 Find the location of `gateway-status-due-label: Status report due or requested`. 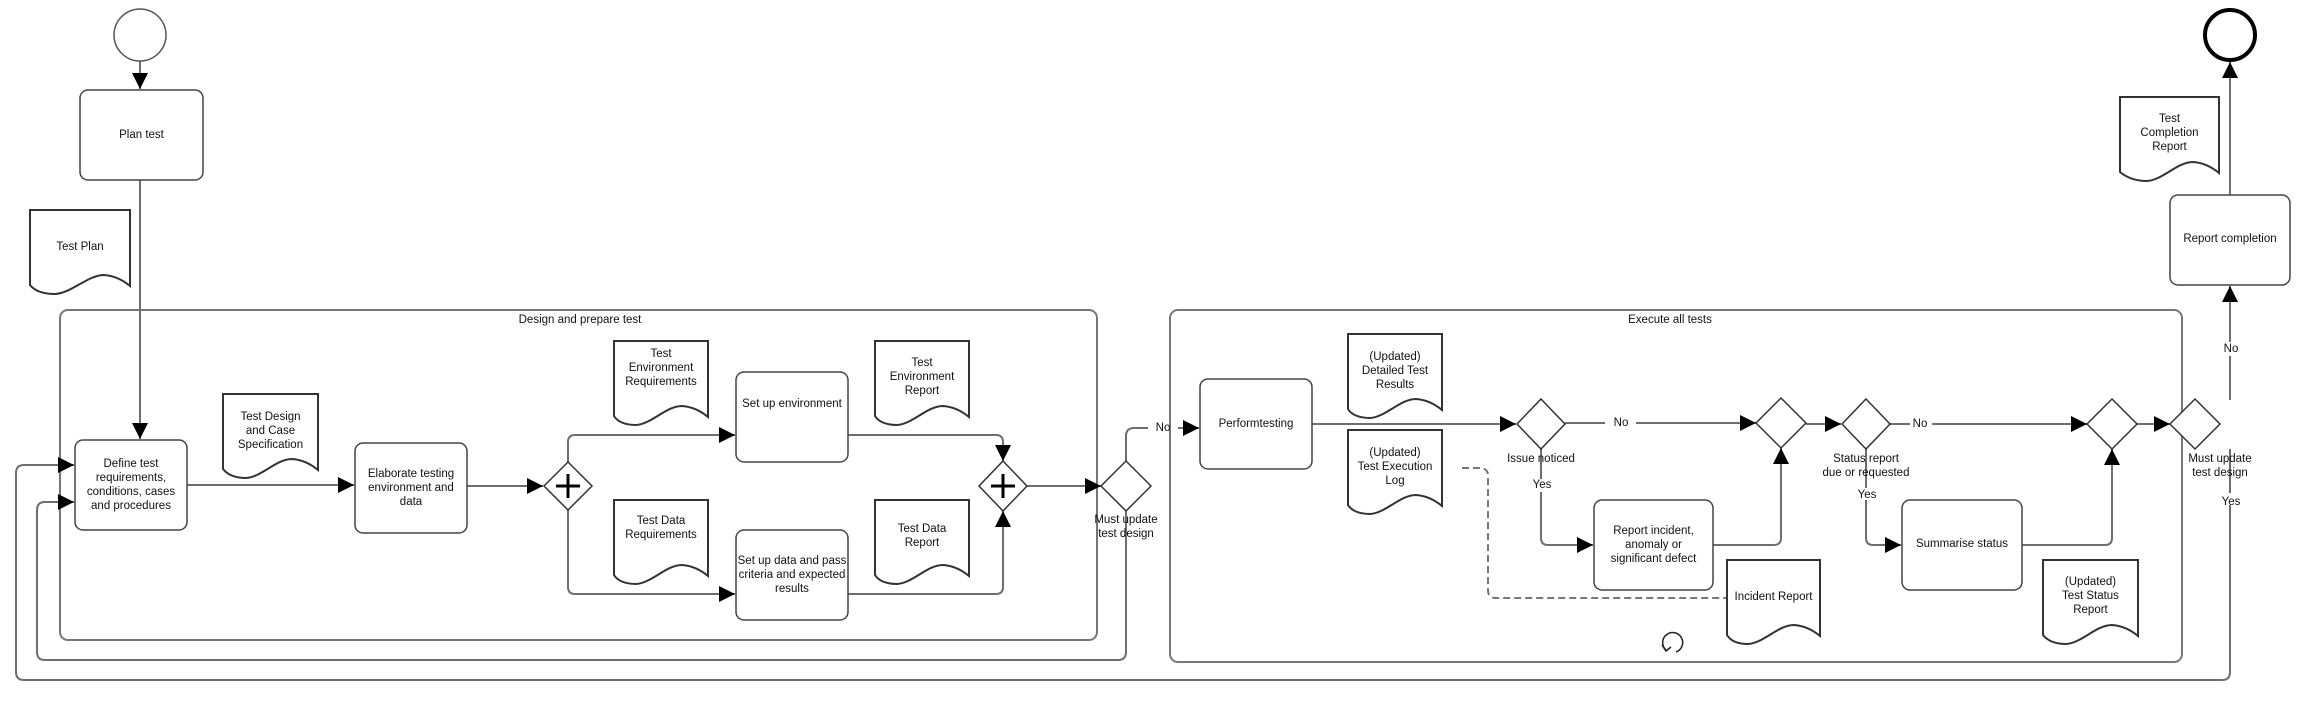

gateway-status-due-label: Status report due or requested is located at coordinates (1866, 466).